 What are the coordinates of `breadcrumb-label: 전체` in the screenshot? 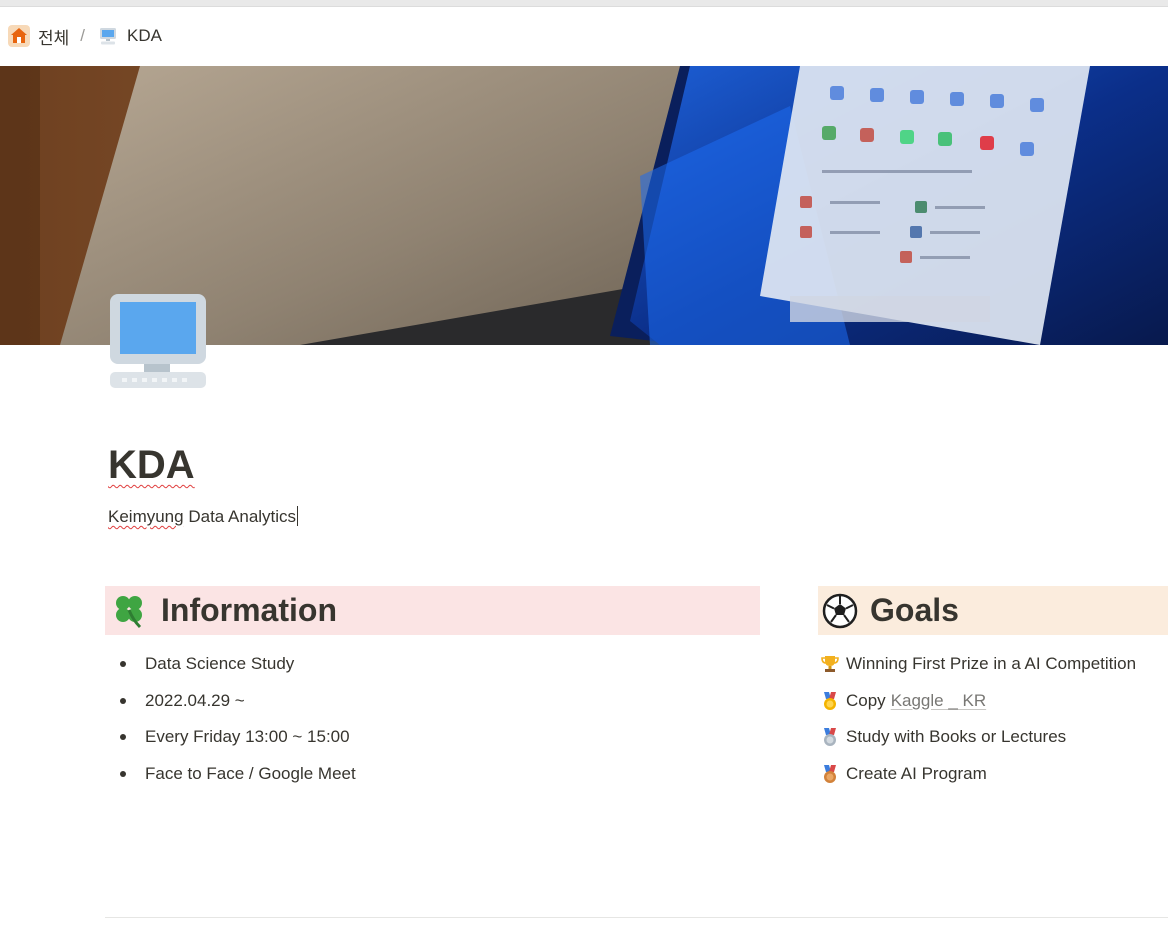 It's located at (54, 38).